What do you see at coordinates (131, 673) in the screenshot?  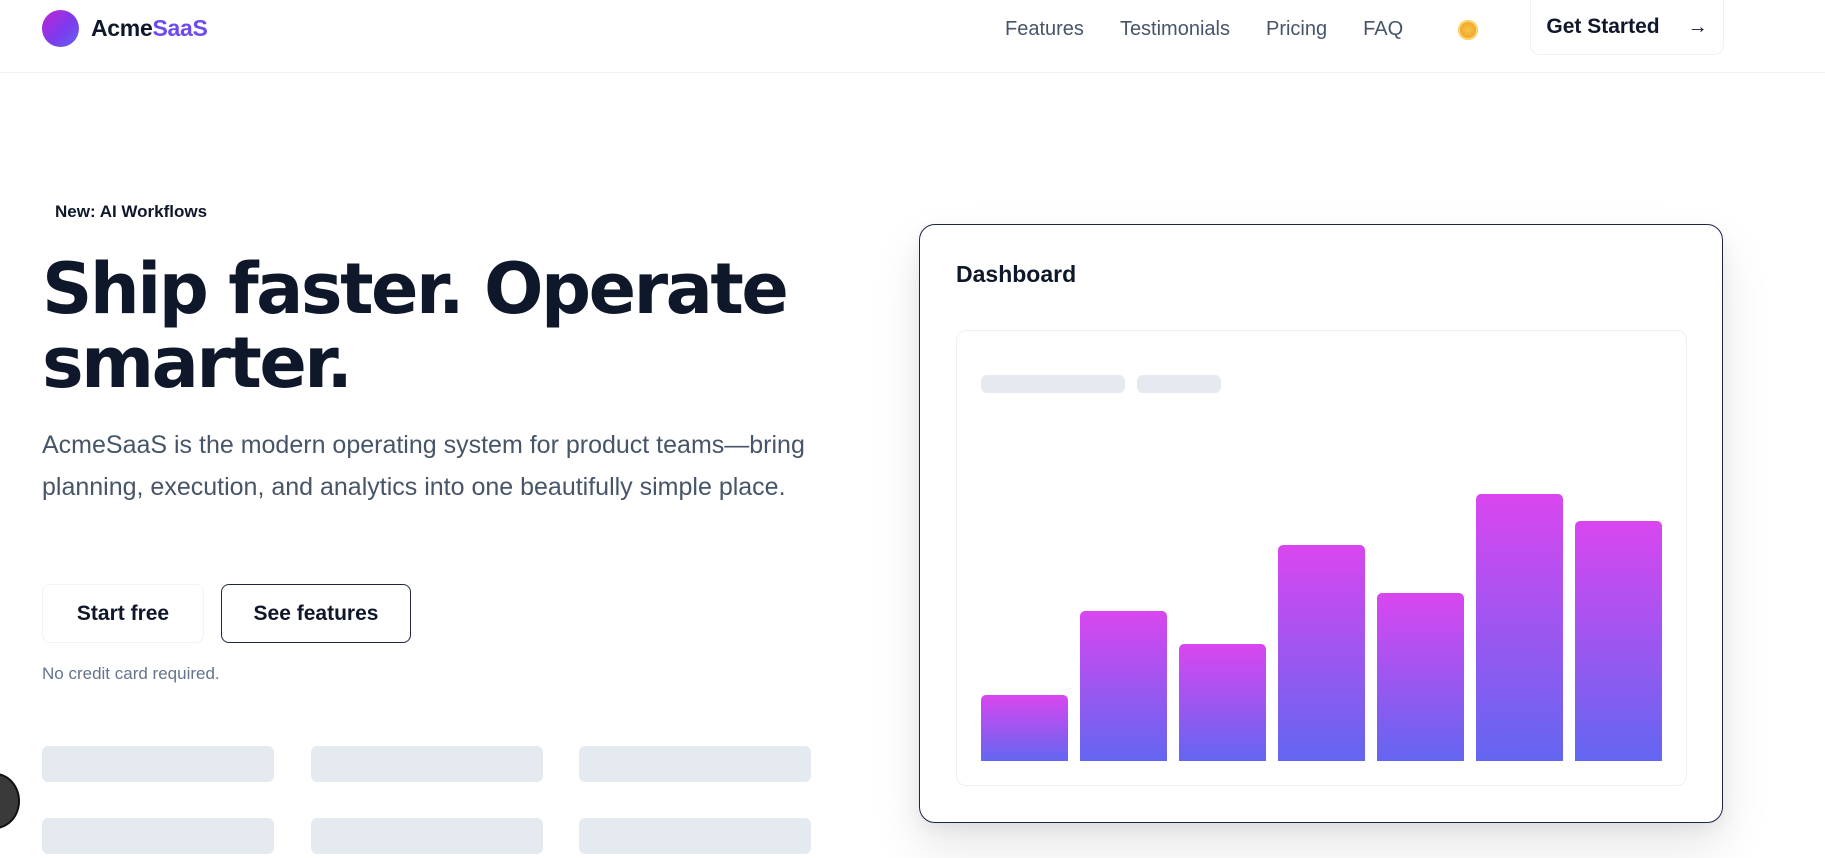 I see `no-credit-card-note: No credit card required.` at bounding box center [131, 673].